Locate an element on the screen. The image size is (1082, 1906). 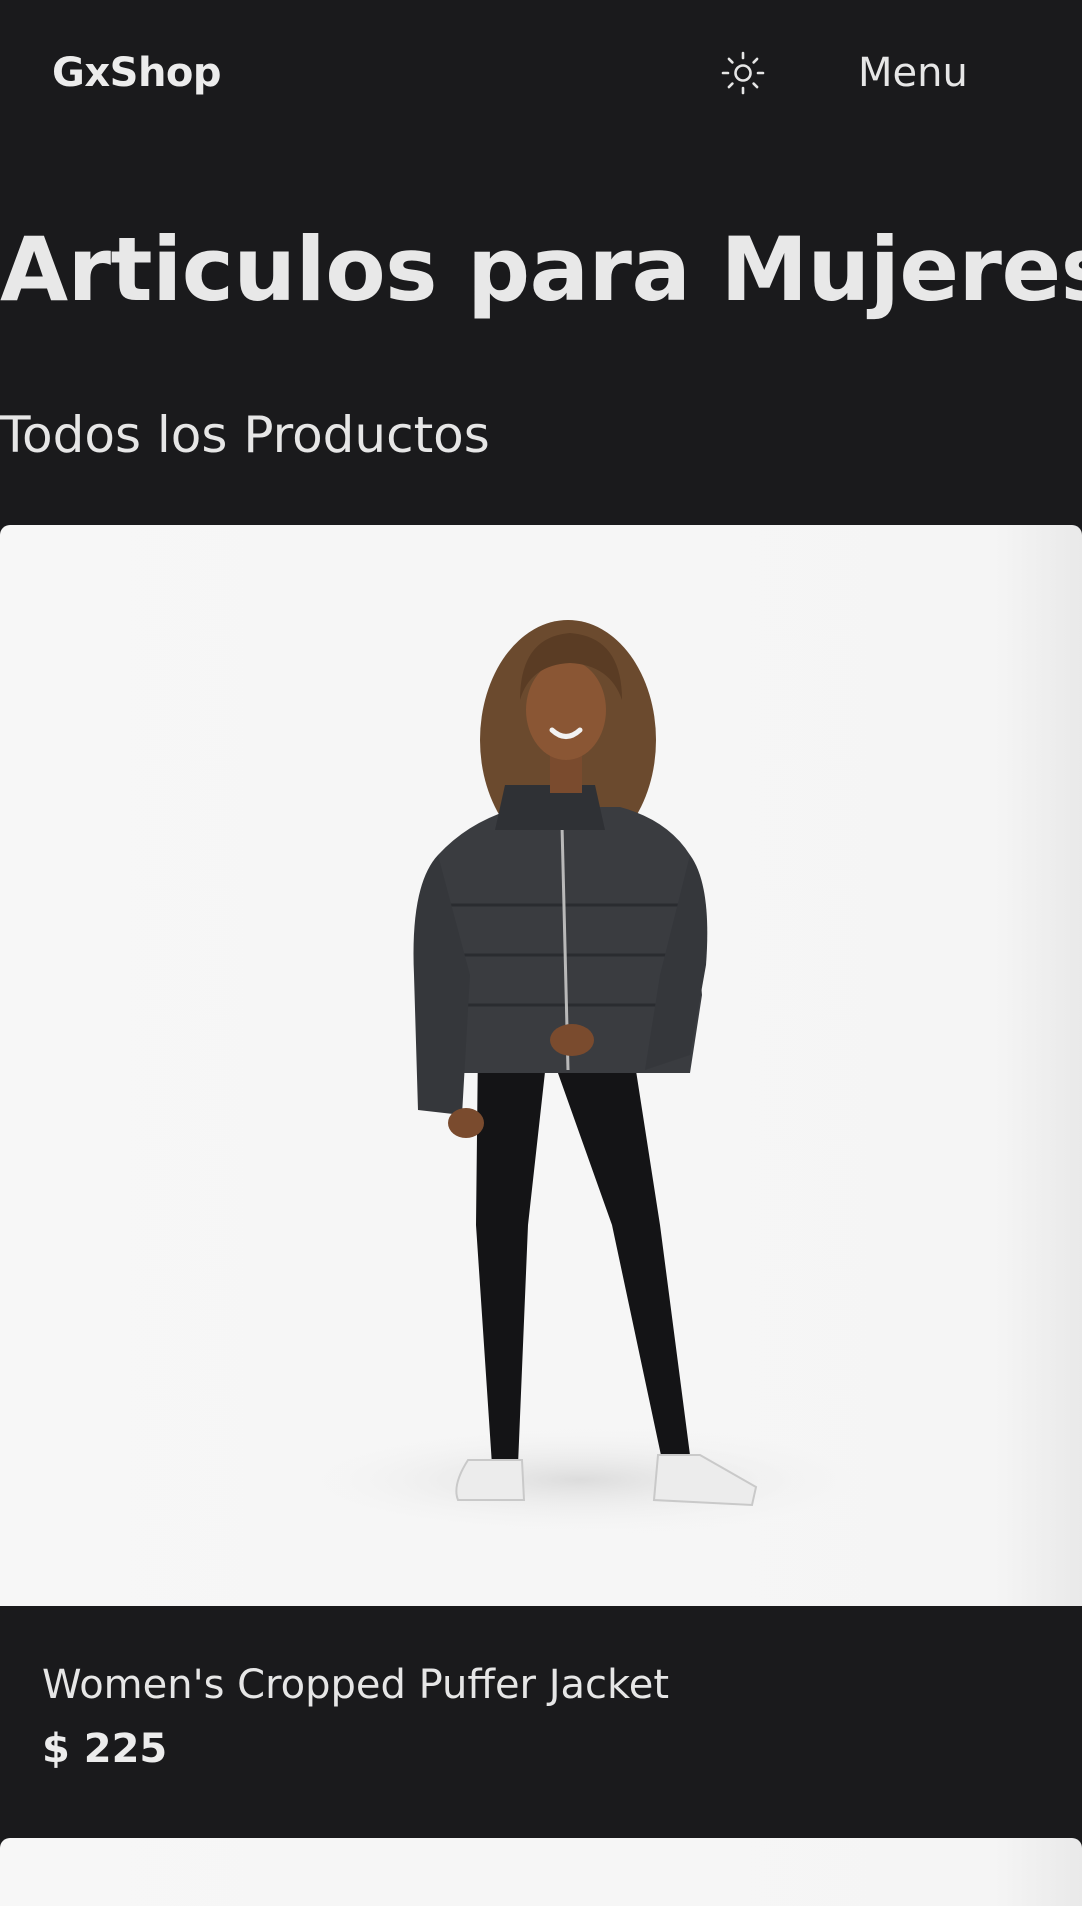
logo: GxShop is located at coordinates (137, 73).